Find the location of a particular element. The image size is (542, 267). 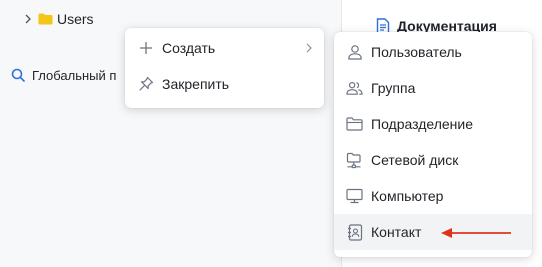

global-search: Глобальный п is located at coordinates (63, 75).